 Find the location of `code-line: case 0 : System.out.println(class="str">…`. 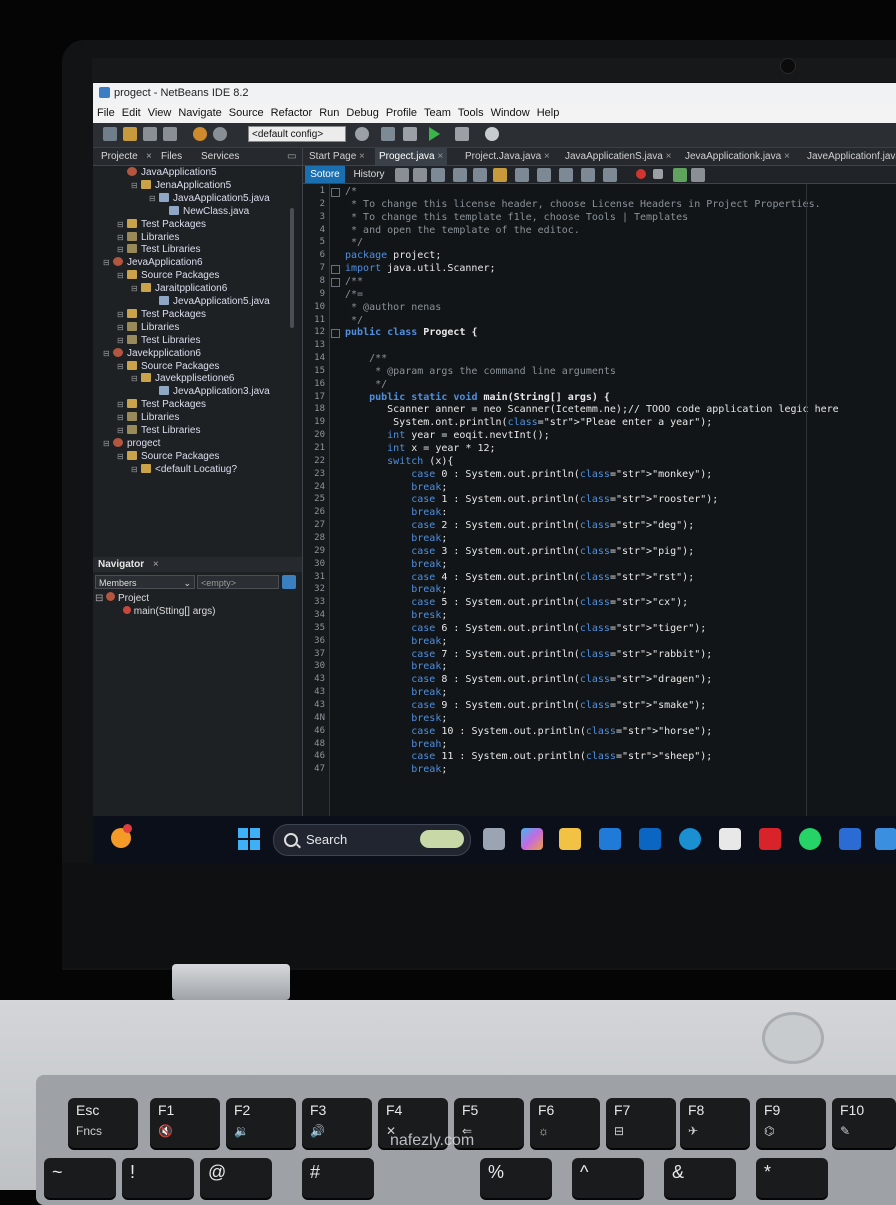

code-line: case 0 : System.out.println(class="str">… is located at coordinates (528, 474).